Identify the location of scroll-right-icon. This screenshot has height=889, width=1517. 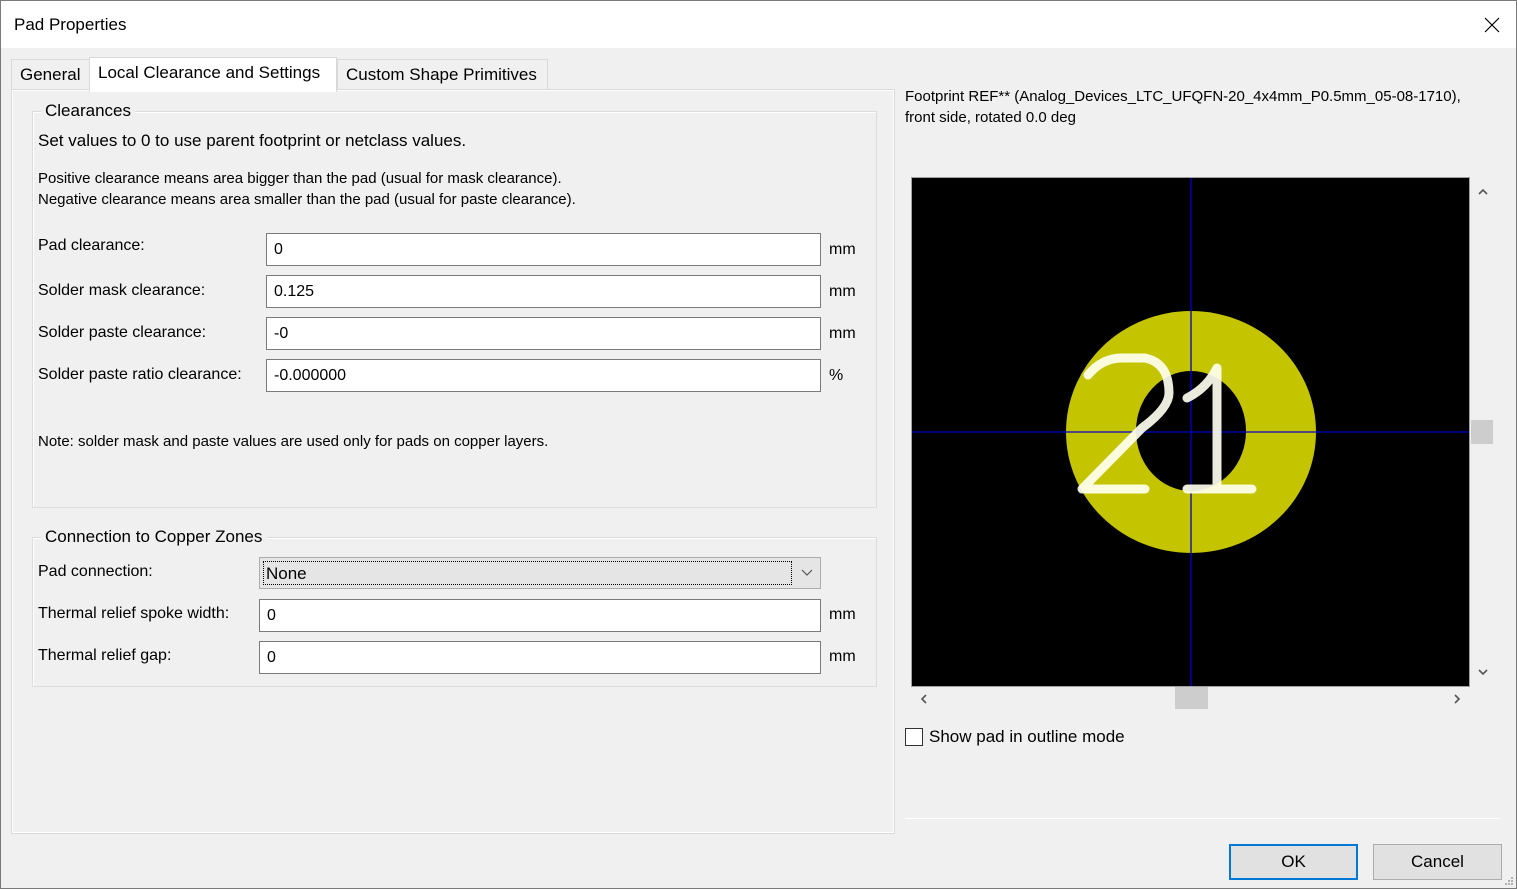
(1457, 699).